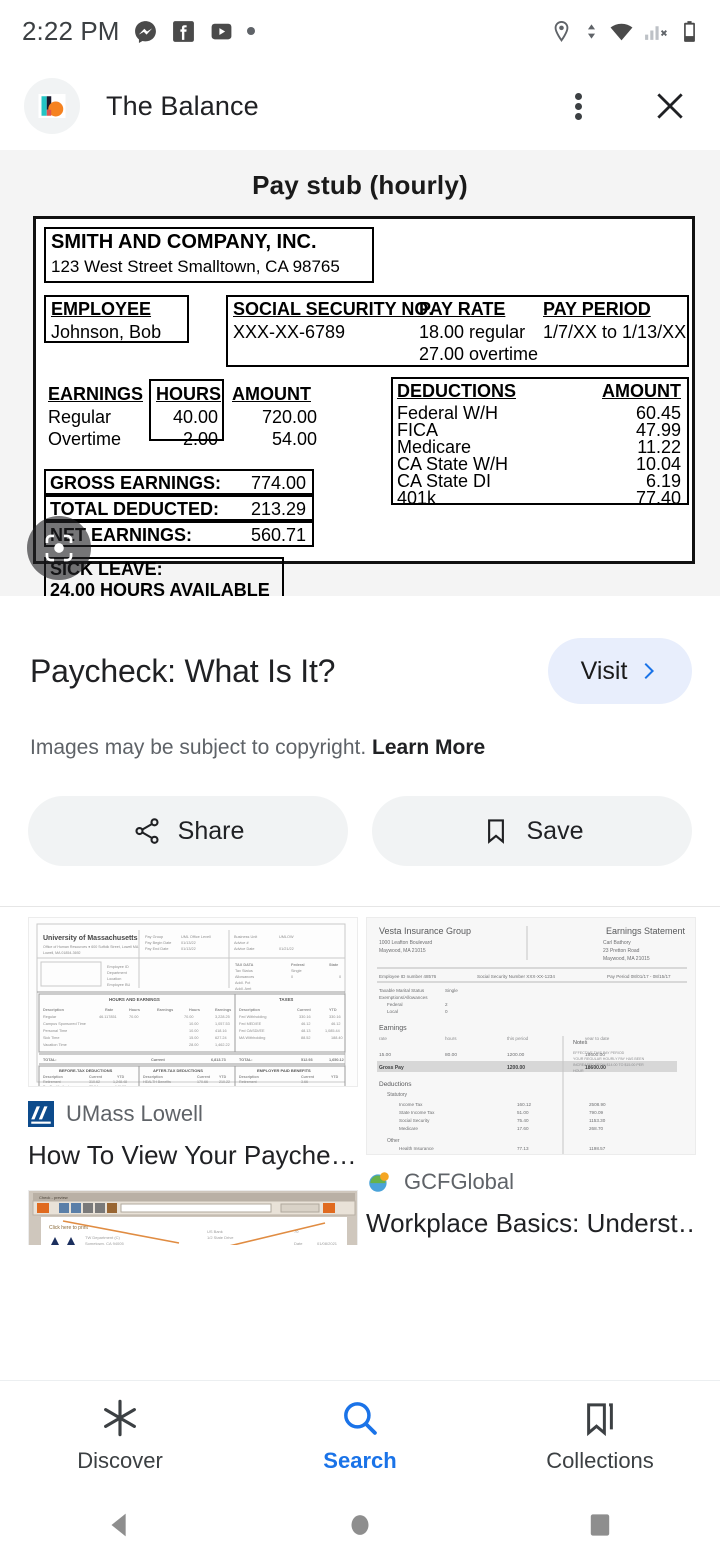 The image size is (720, 1560). Describe the element at coordinates (417, 498) in the screenshot. I see `deduction-name: 401k` at that location.